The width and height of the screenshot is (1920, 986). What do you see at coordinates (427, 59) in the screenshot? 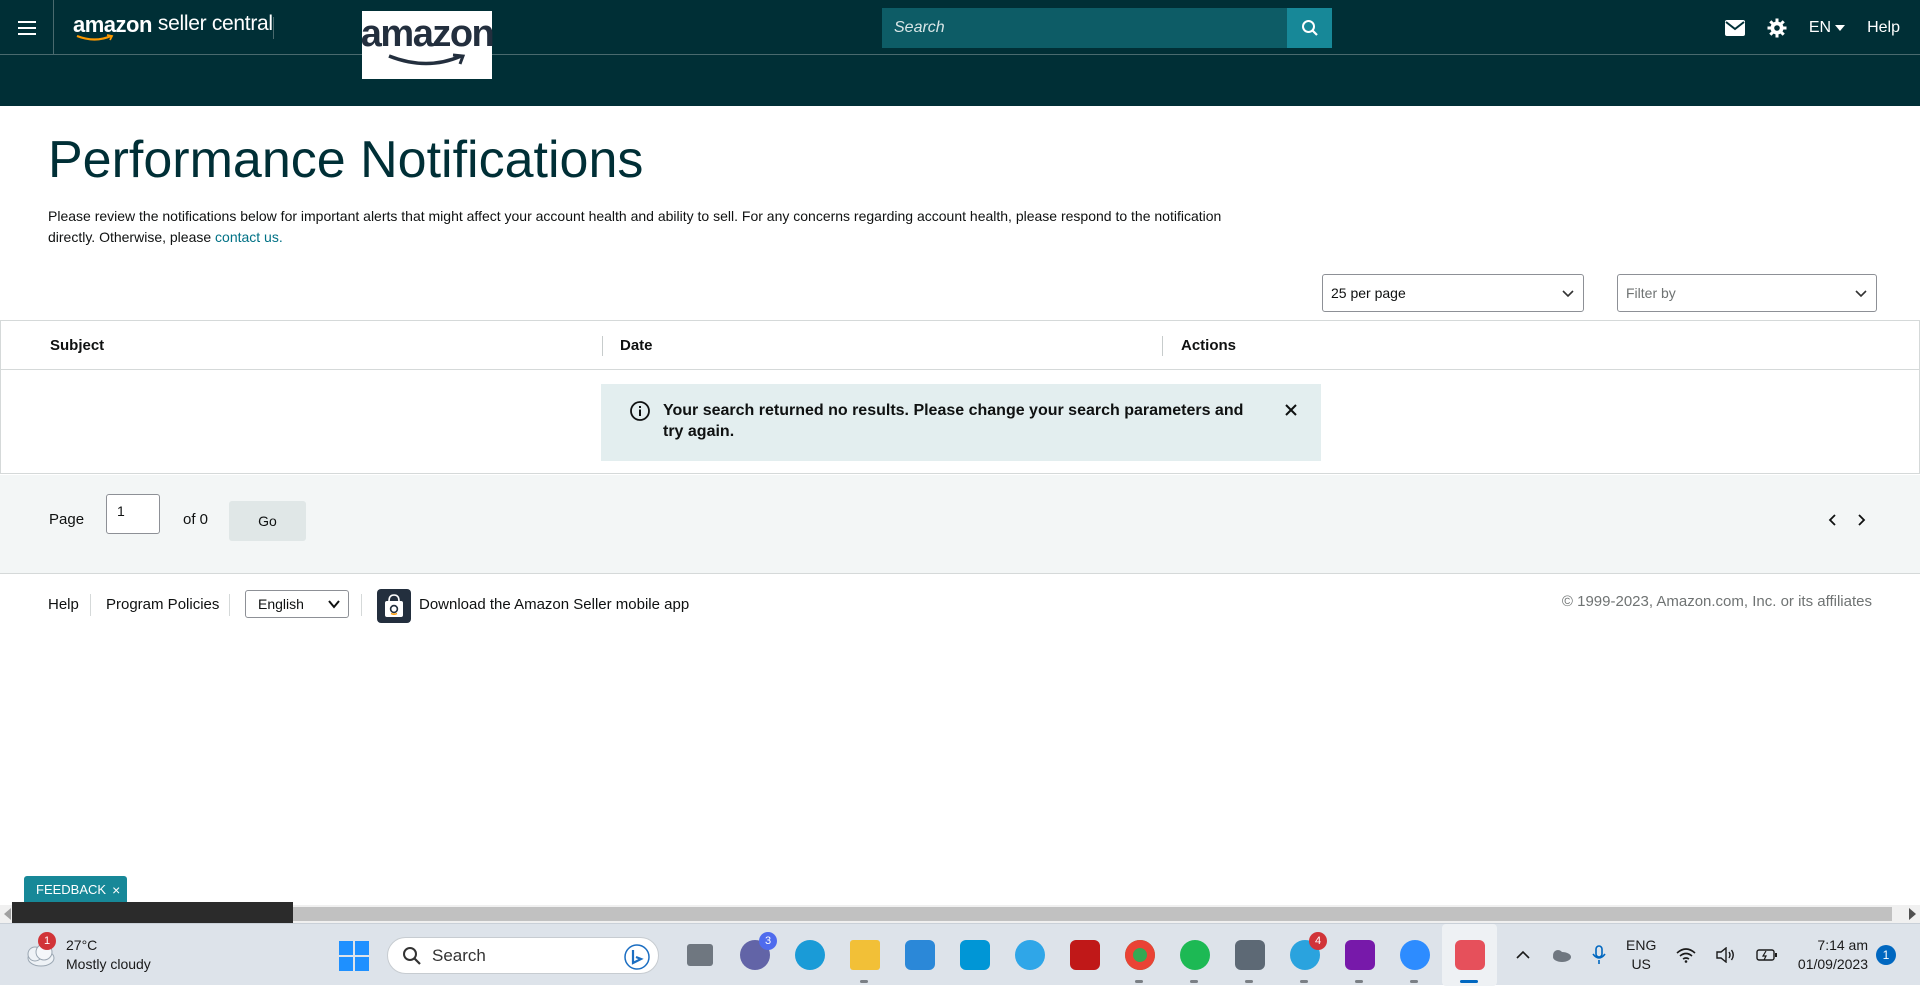
I see `amazon-logo-smile-icon` at bounding box center [427, 59].